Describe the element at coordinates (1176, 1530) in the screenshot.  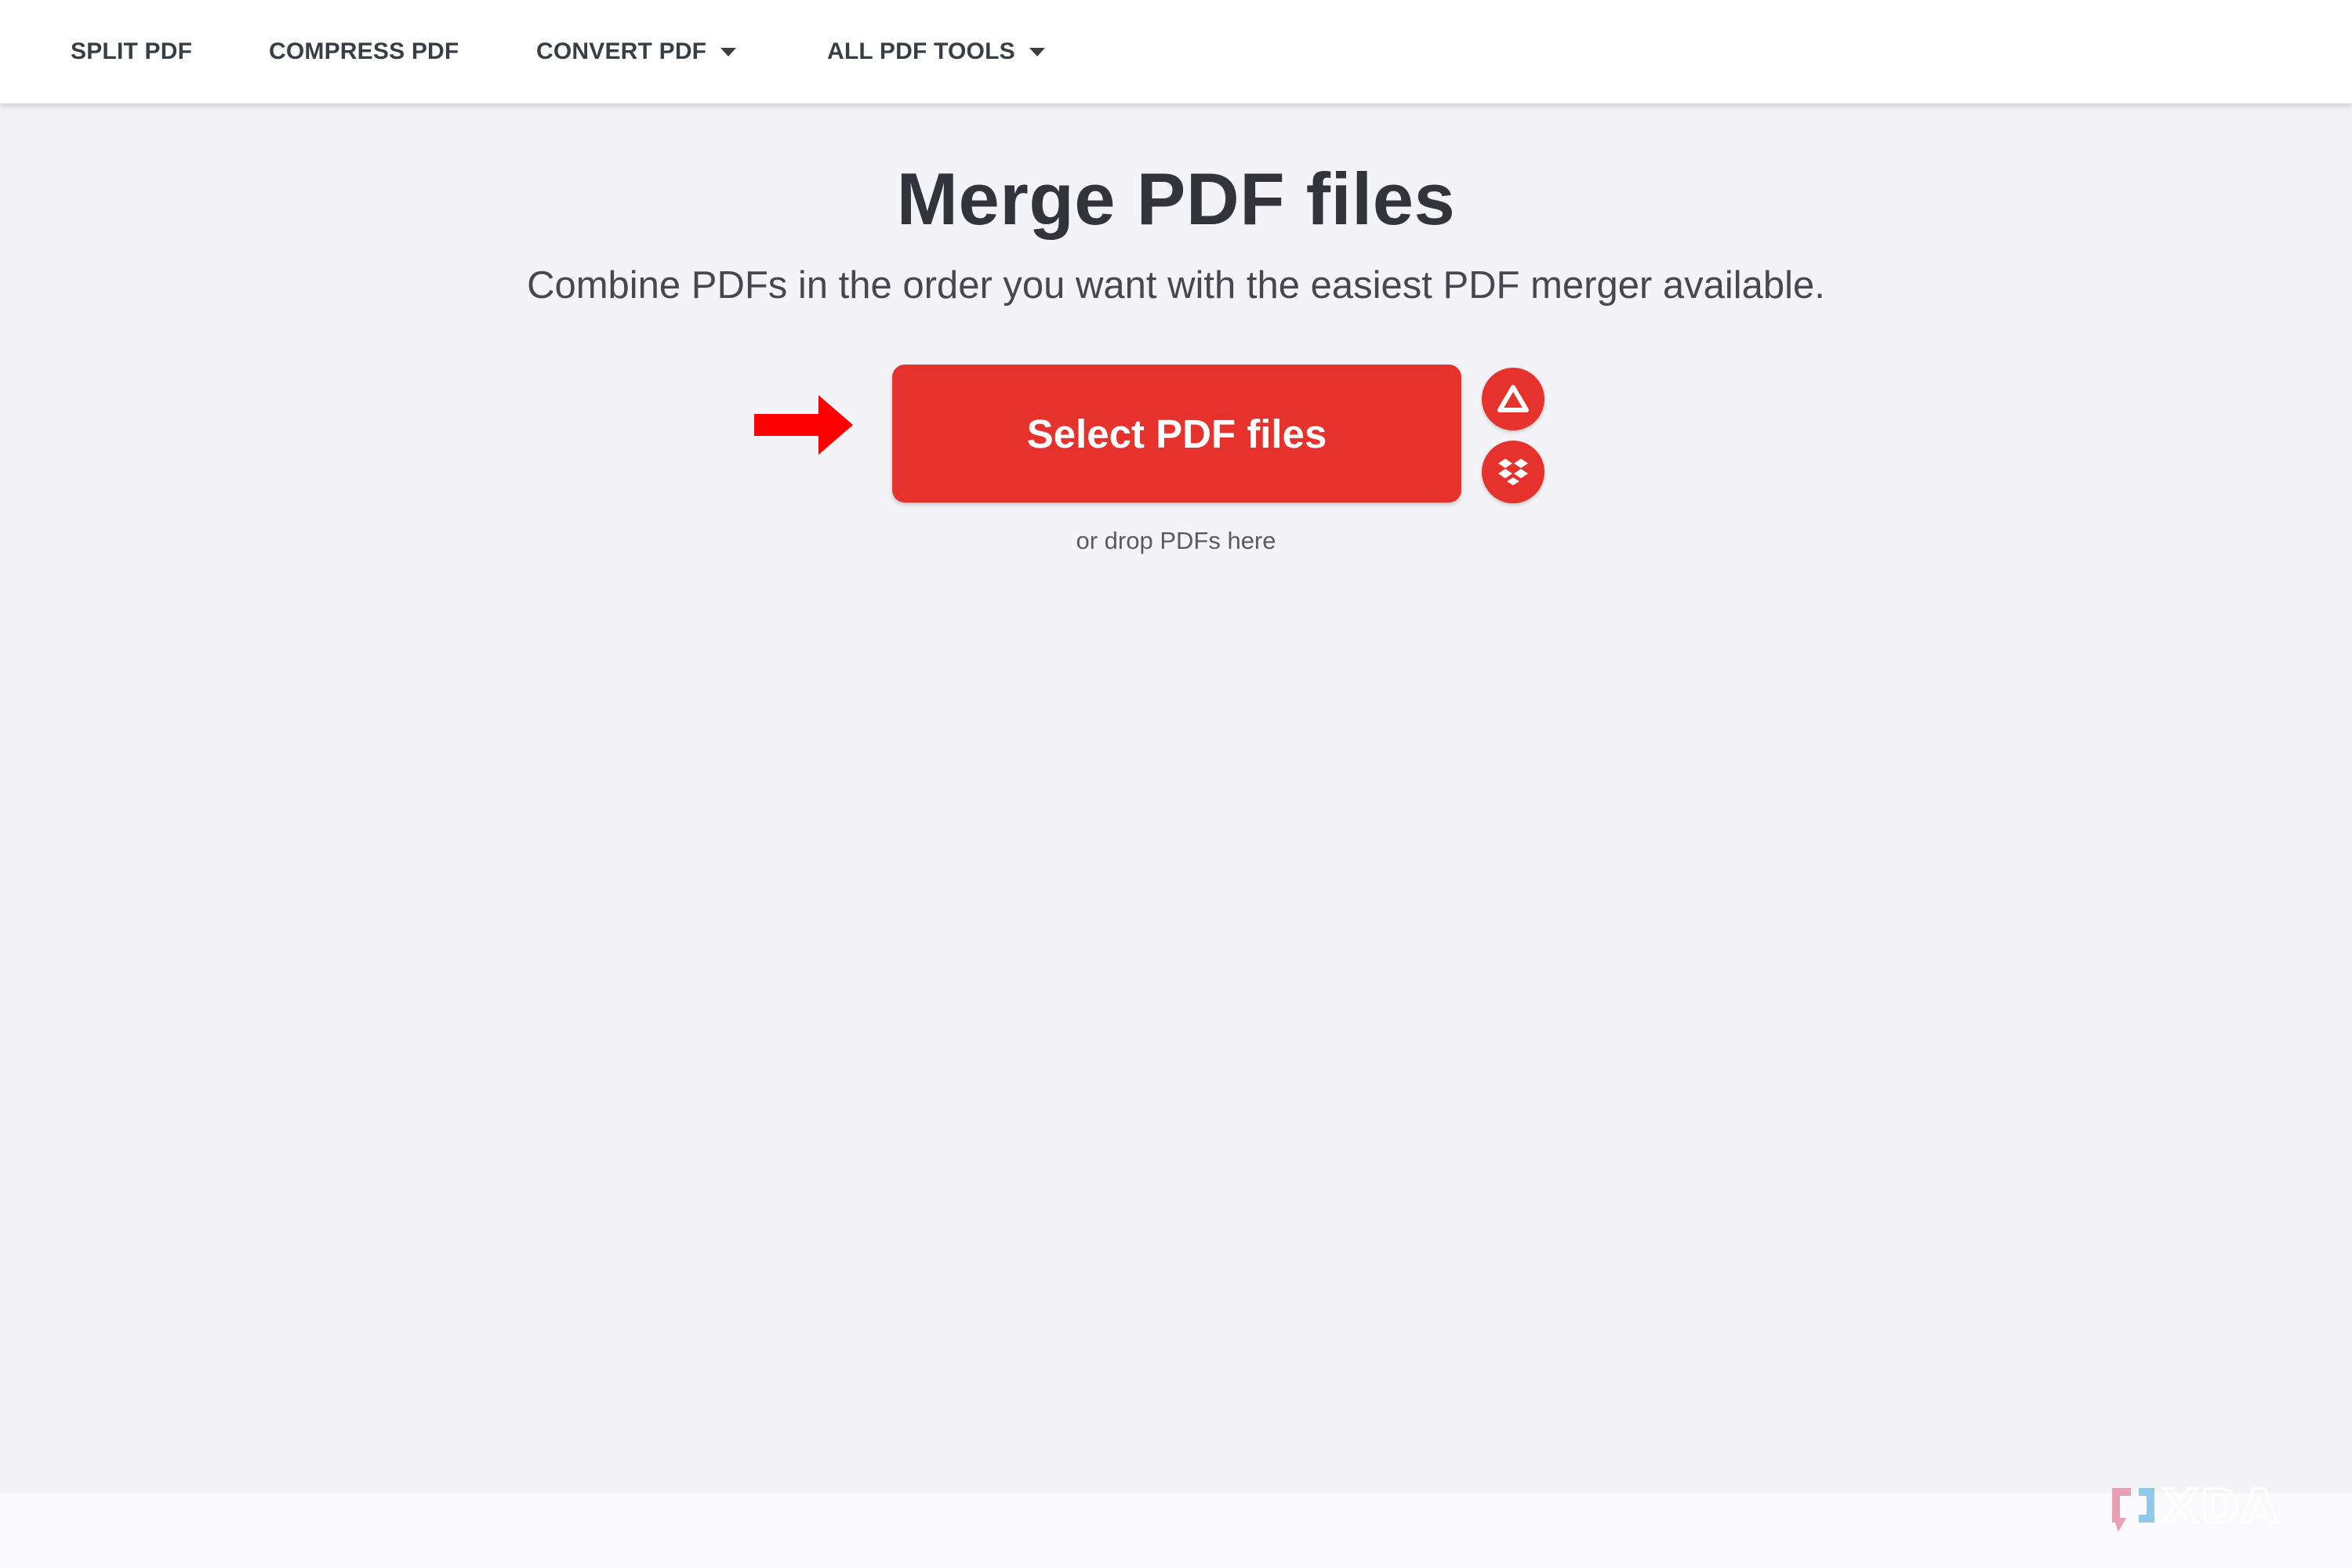
I see `footer-strip` at that location.